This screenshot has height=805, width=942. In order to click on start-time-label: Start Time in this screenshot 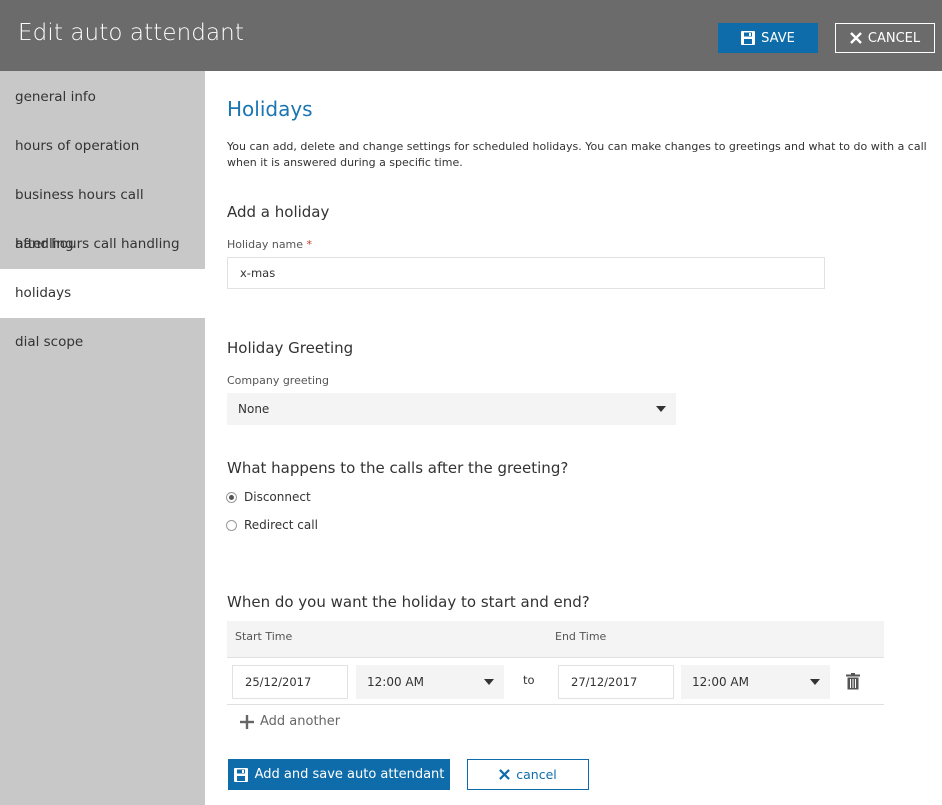, I will do `click(264, 636)`.